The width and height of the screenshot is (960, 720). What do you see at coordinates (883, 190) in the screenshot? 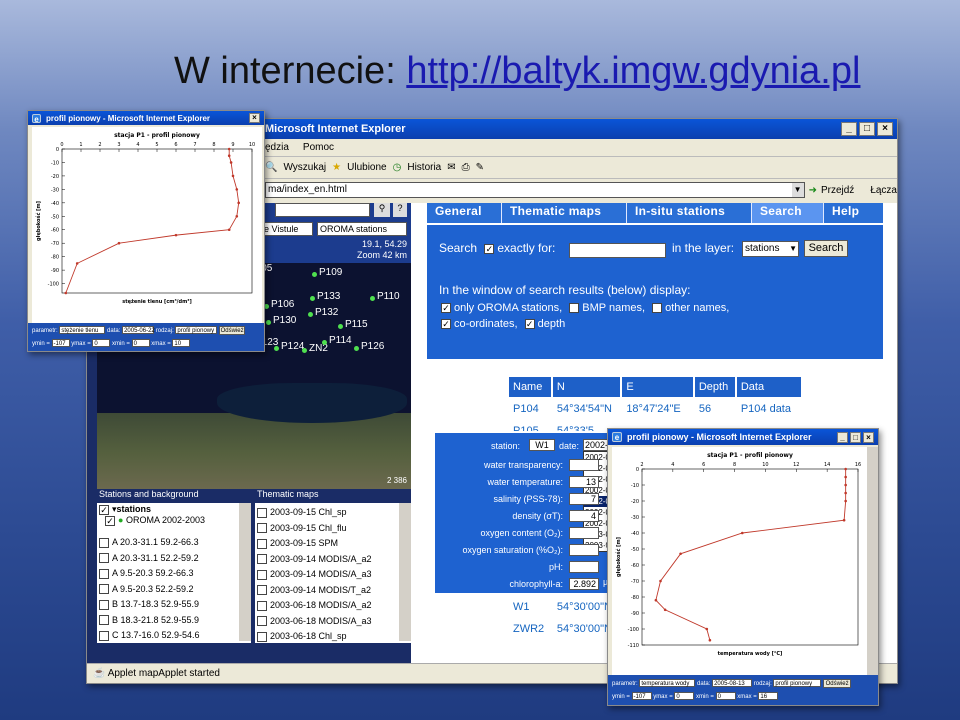
I see `links-label: Łącza` at bounding box center [883, 190].